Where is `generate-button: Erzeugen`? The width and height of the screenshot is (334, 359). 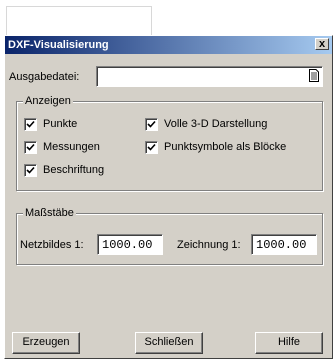 generate-button: Erzeugen is located at coordinates (46, 343).